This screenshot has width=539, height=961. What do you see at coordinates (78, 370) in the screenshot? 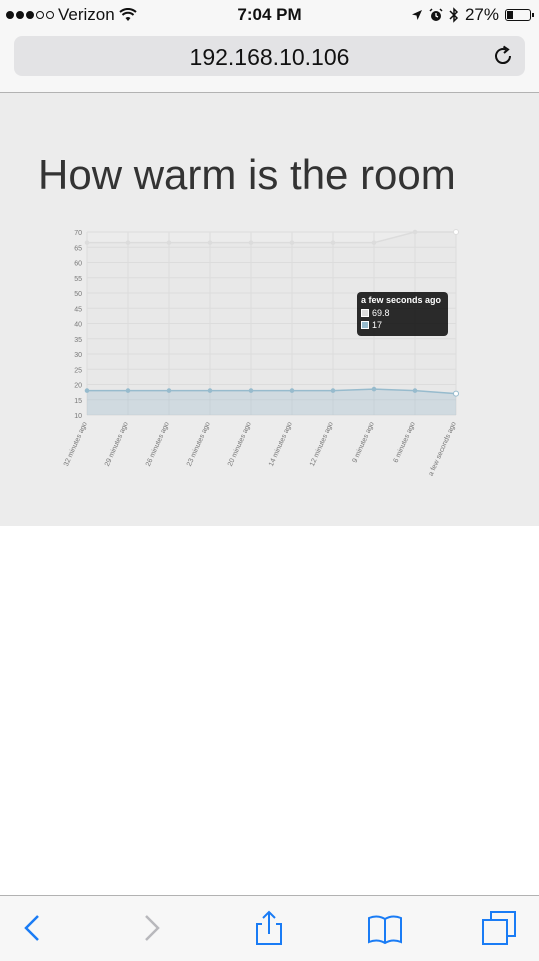
I see `y-tick-label: 25` at bounding box center [78, 370].